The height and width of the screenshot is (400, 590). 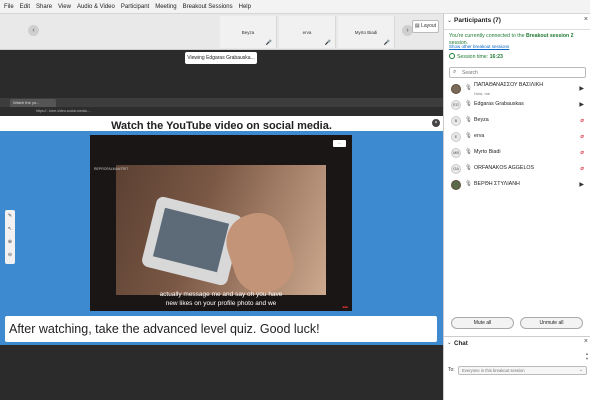 What do you see at coordinates (482, 323) in the screenshot?
I see `mute-all-button: Mute all` at bounding box center [482, 323].